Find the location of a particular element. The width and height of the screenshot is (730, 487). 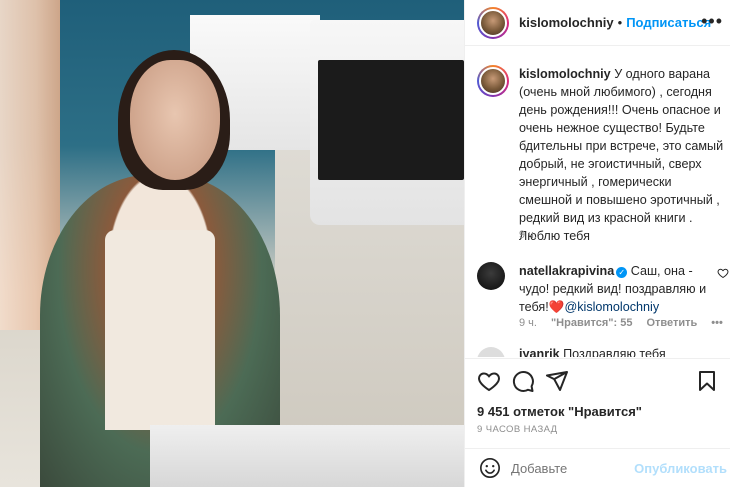

likes-count: 9 451 отметок "Нравится" is located at coordinates (559, 411).